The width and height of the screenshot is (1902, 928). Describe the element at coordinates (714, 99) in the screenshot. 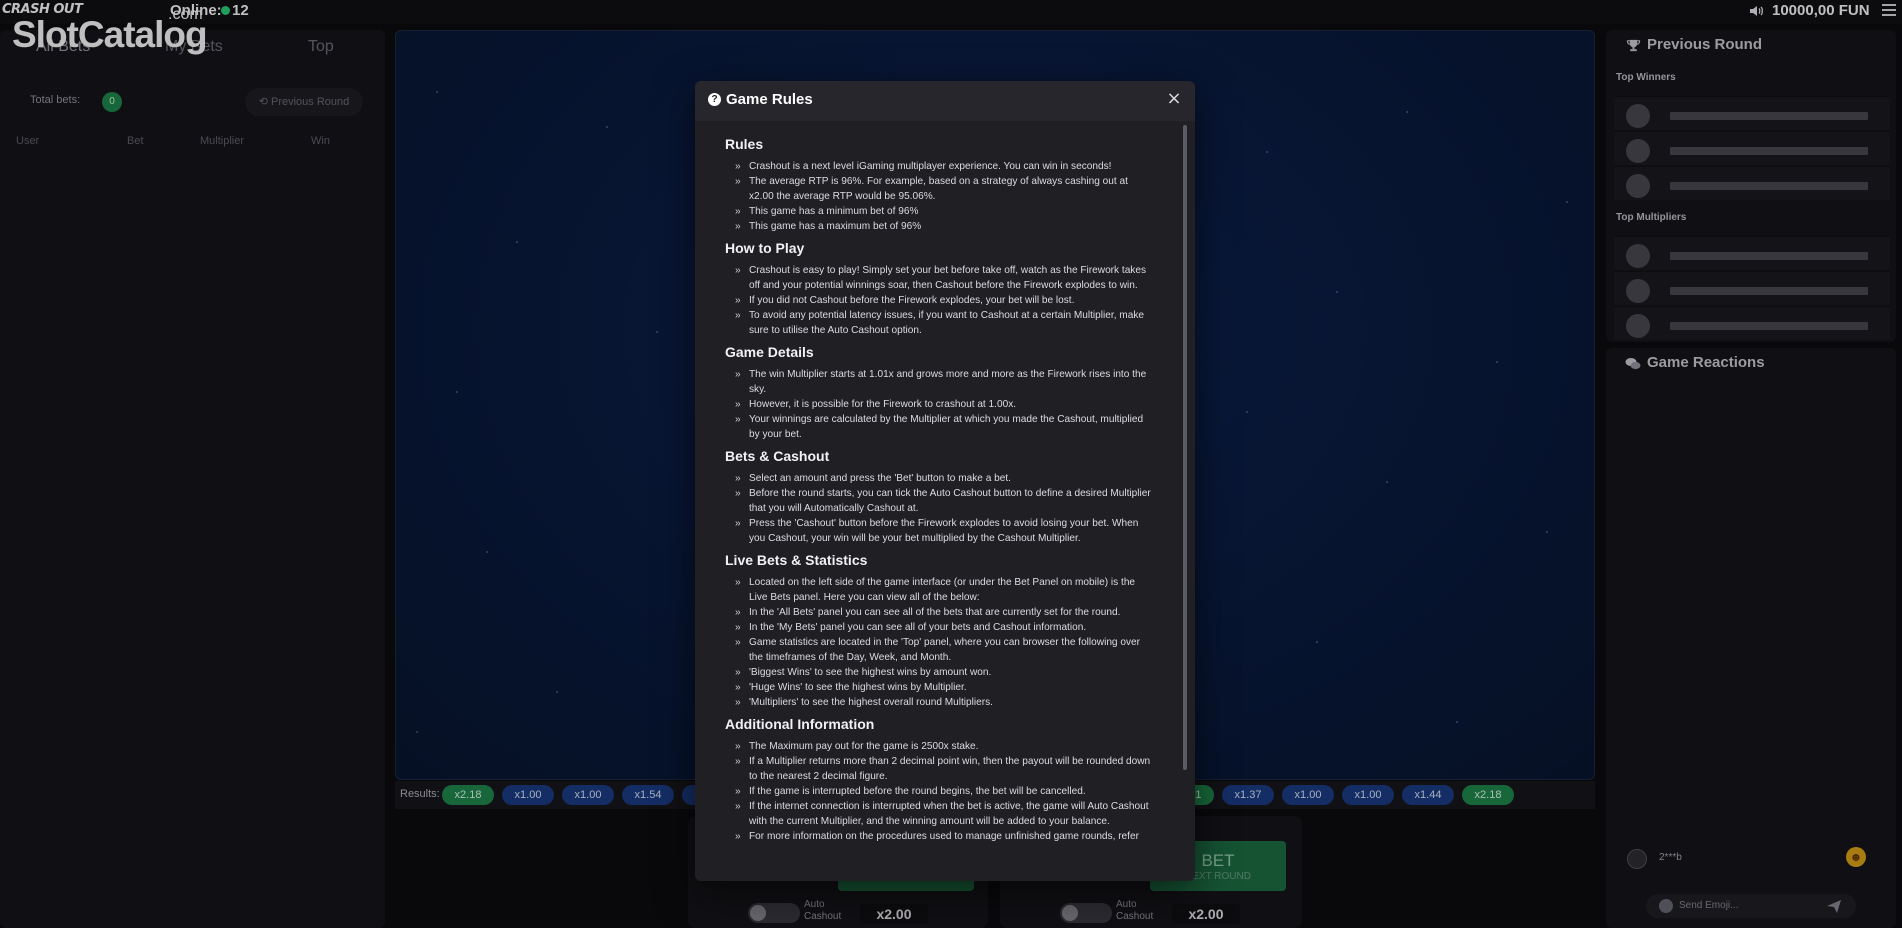

I see `question-icon: ?` at that location.